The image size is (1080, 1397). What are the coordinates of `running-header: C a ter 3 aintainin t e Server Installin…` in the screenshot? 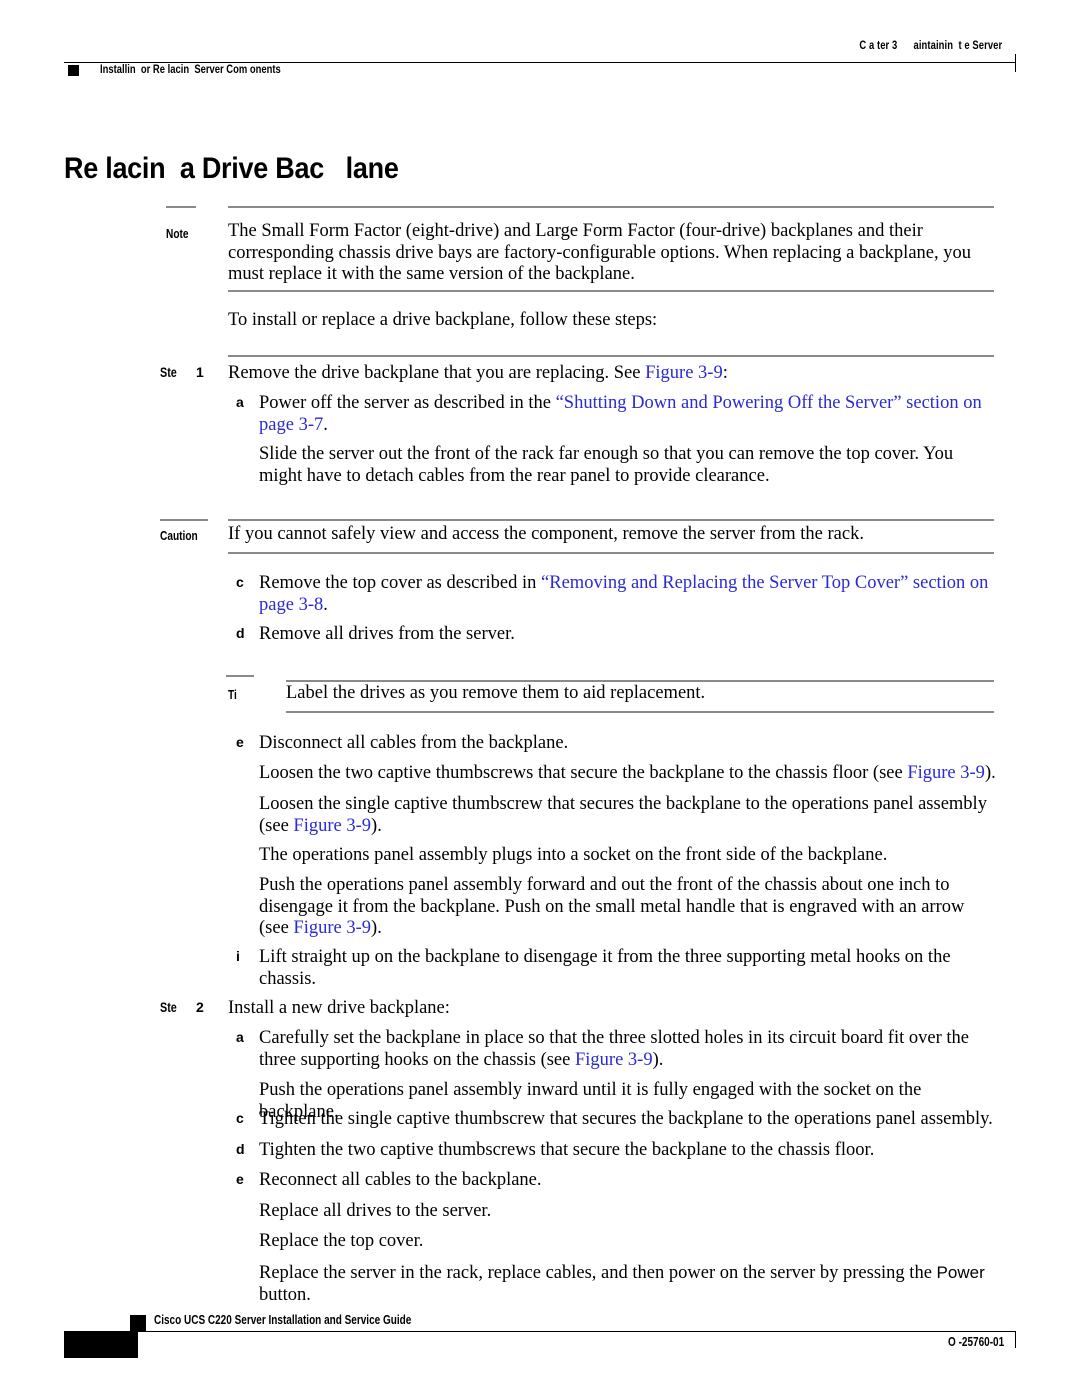 It's located at (540, 58).